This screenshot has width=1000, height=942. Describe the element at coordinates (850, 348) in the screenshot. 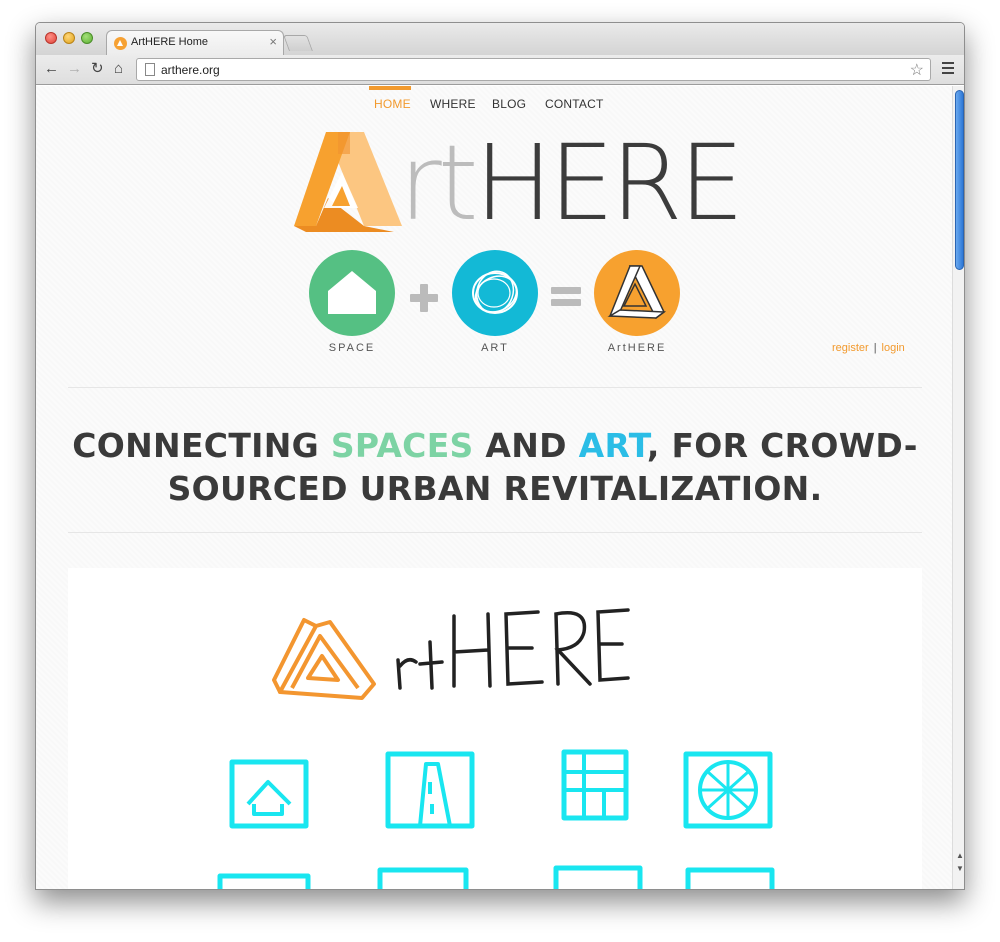

I see `register-link: register` at that location.